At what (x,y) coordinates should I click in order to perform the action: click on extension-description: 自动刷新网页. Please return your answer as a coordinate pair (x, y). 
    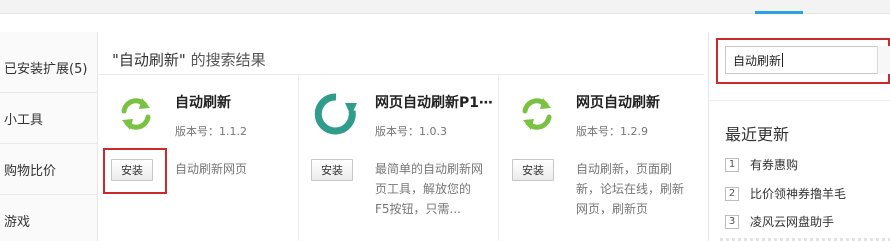
    Looking at the image, I should click on (211, 169).